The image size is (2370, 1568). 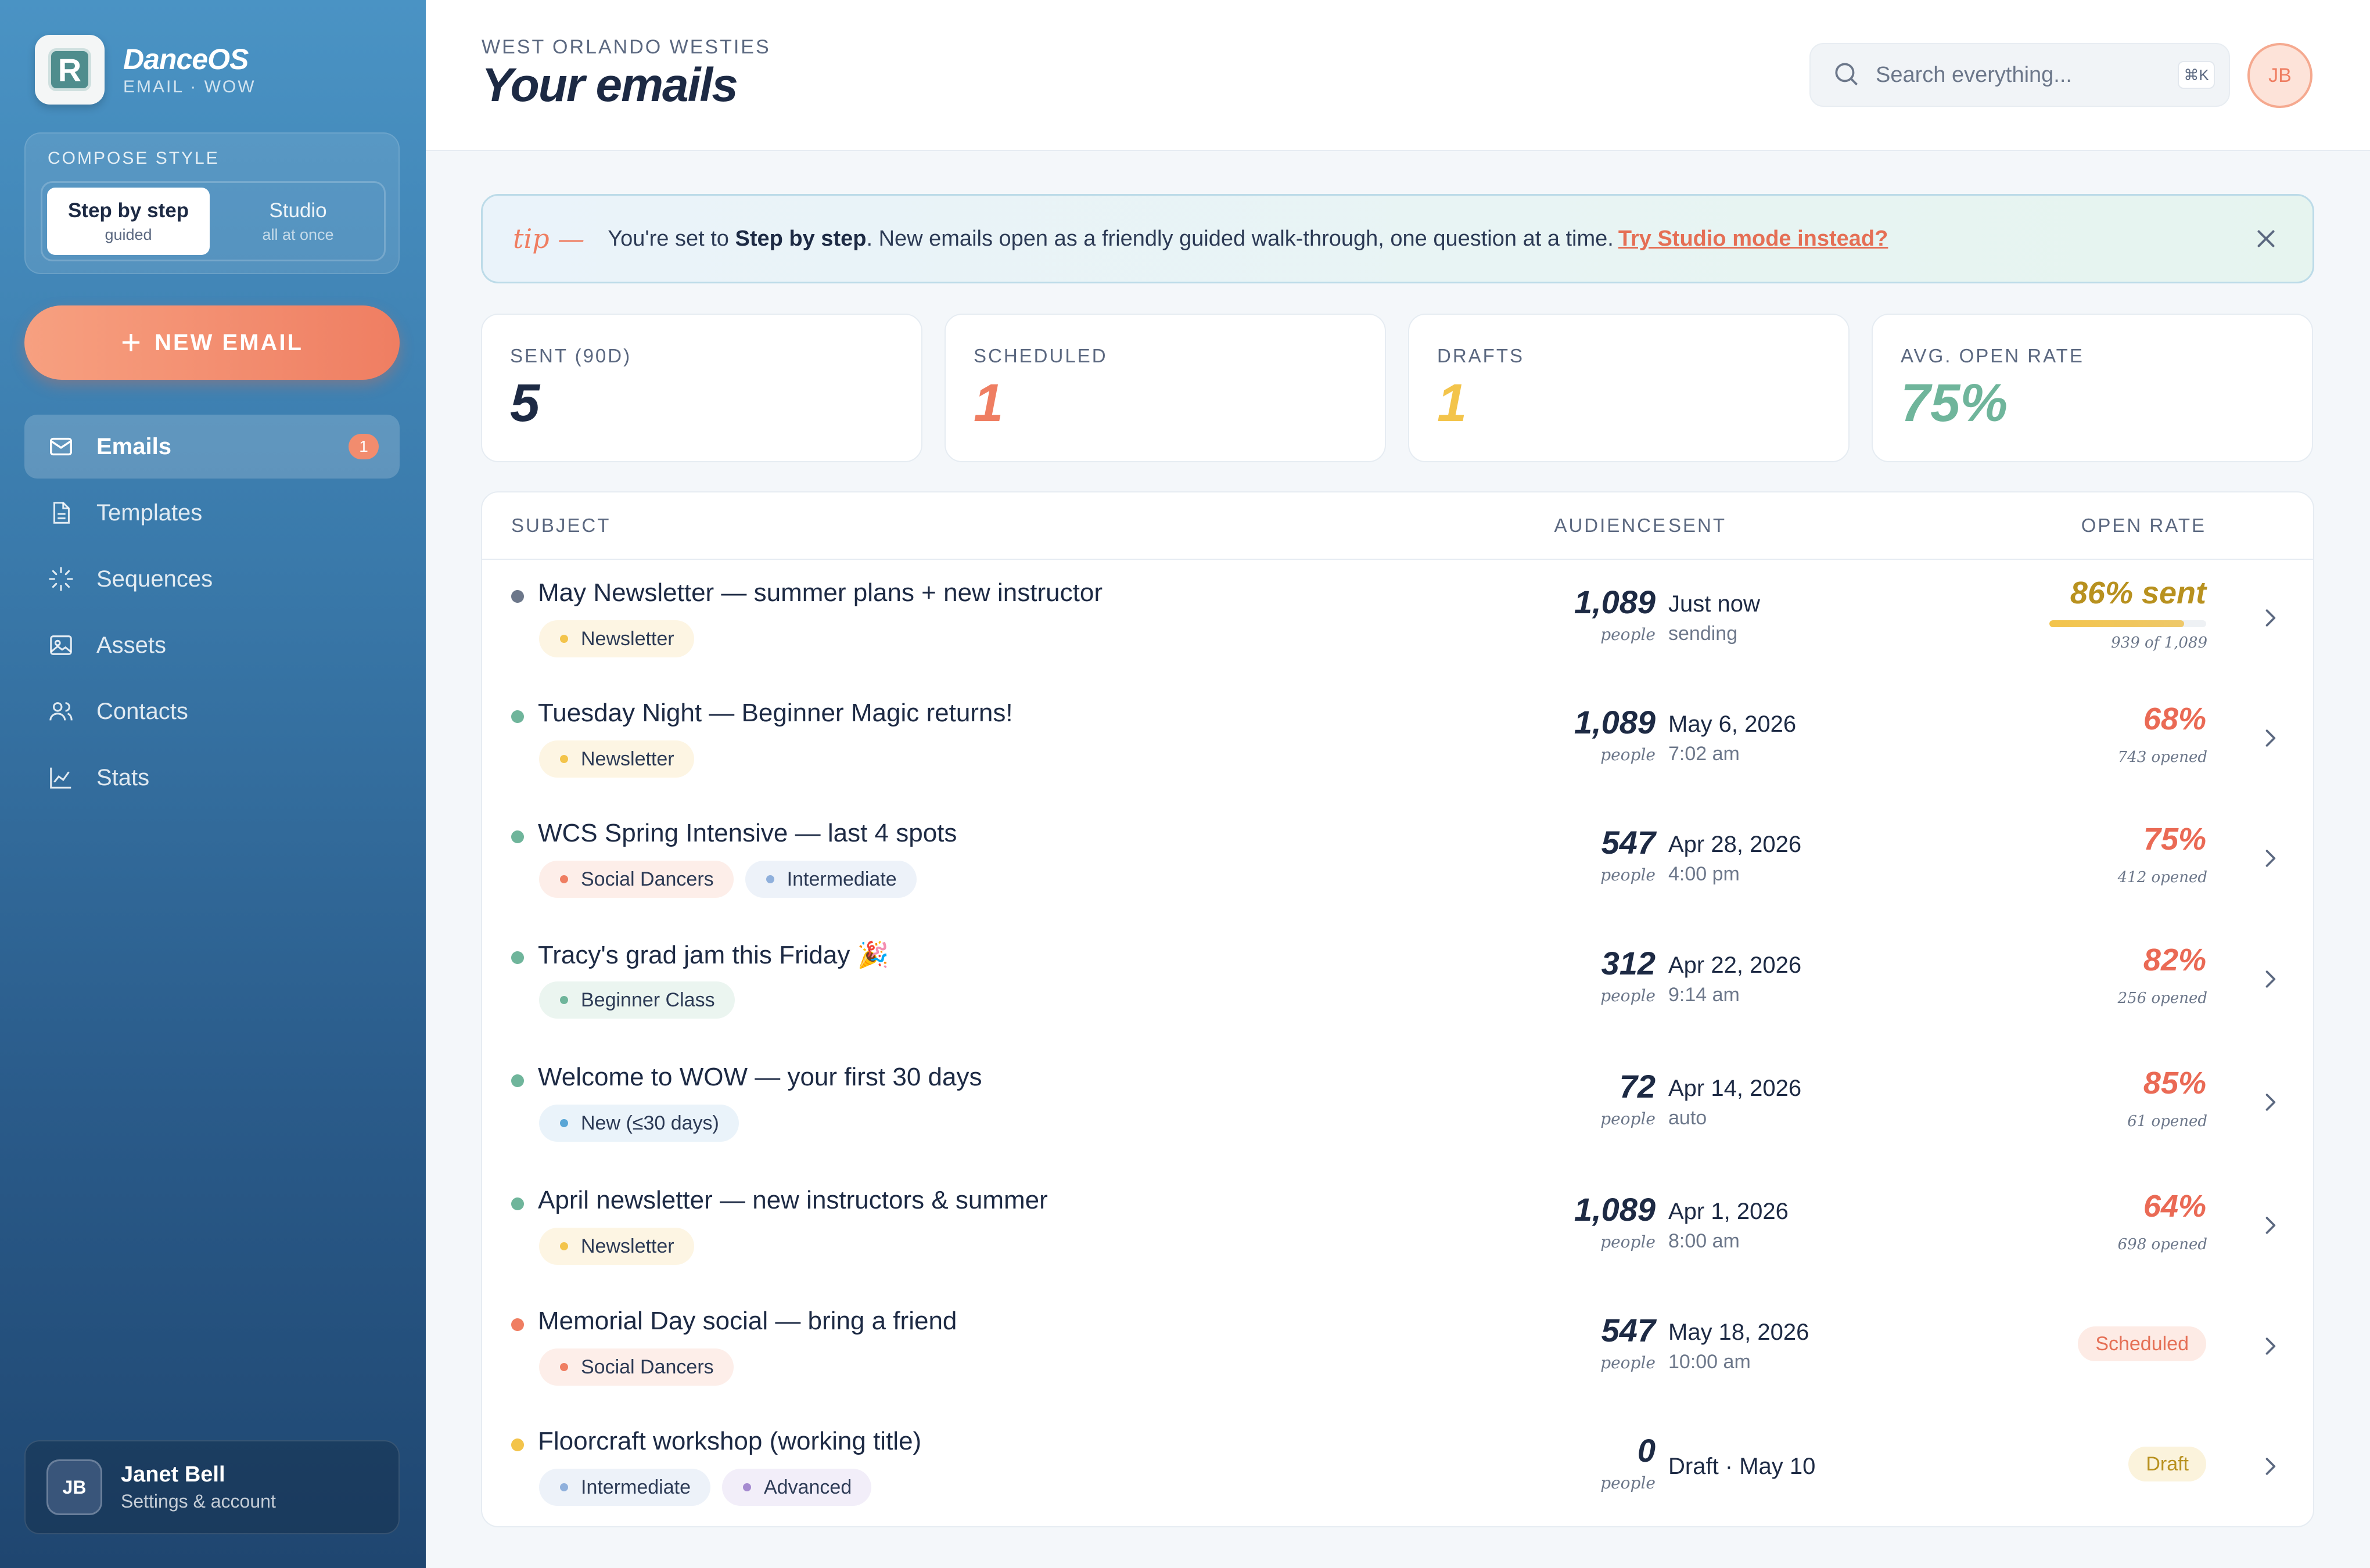 I want to click on email-subject: WCS Spring Intensive — last 4 spots, so click(x=748, y=833).